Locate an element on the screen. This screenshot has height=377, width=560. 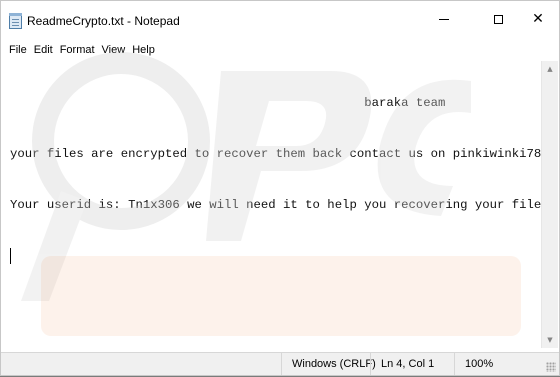
menu-edit: Edit is located at coordinates (43, 50).